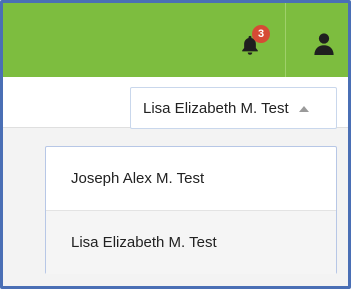  I want to click on user-select-button: Lisa Elizabeth M. Test, so click(233, 108).